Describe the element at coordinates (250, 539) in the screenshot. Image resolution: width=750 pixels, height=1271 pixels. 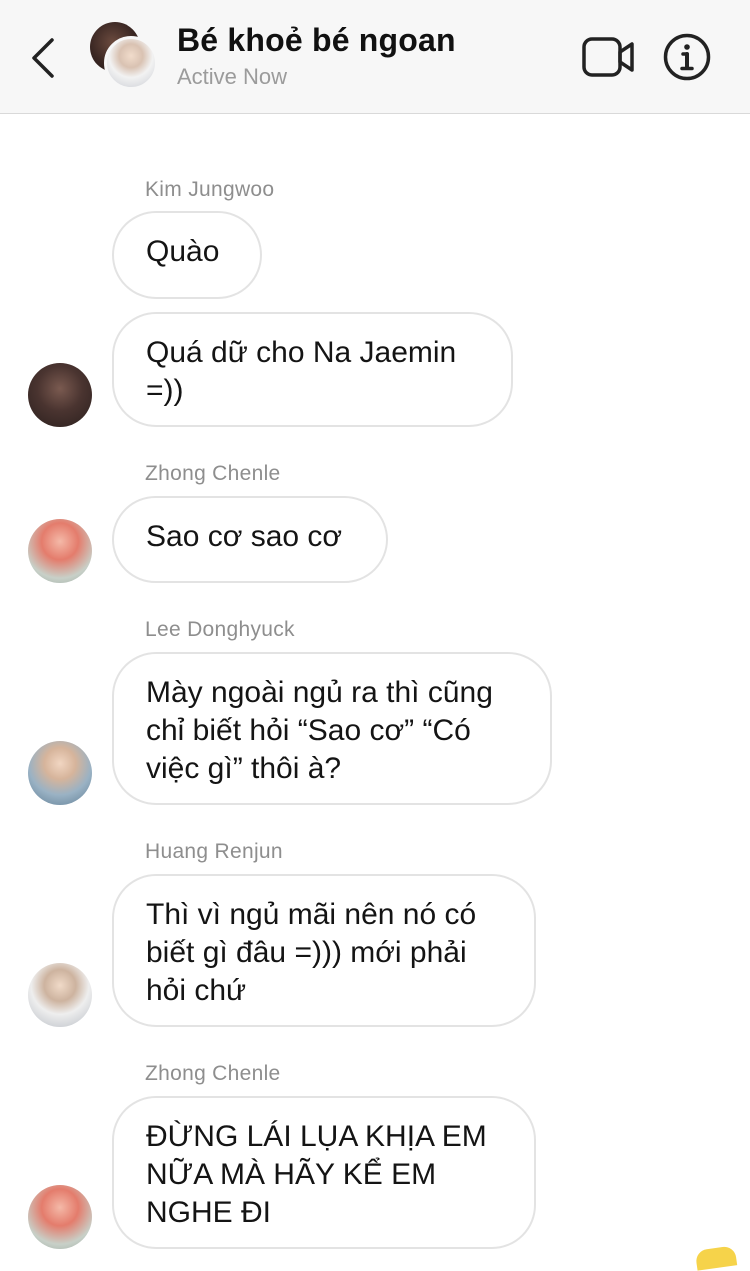
I see `message-bubble: Sao cơ sao cơ` at that location.